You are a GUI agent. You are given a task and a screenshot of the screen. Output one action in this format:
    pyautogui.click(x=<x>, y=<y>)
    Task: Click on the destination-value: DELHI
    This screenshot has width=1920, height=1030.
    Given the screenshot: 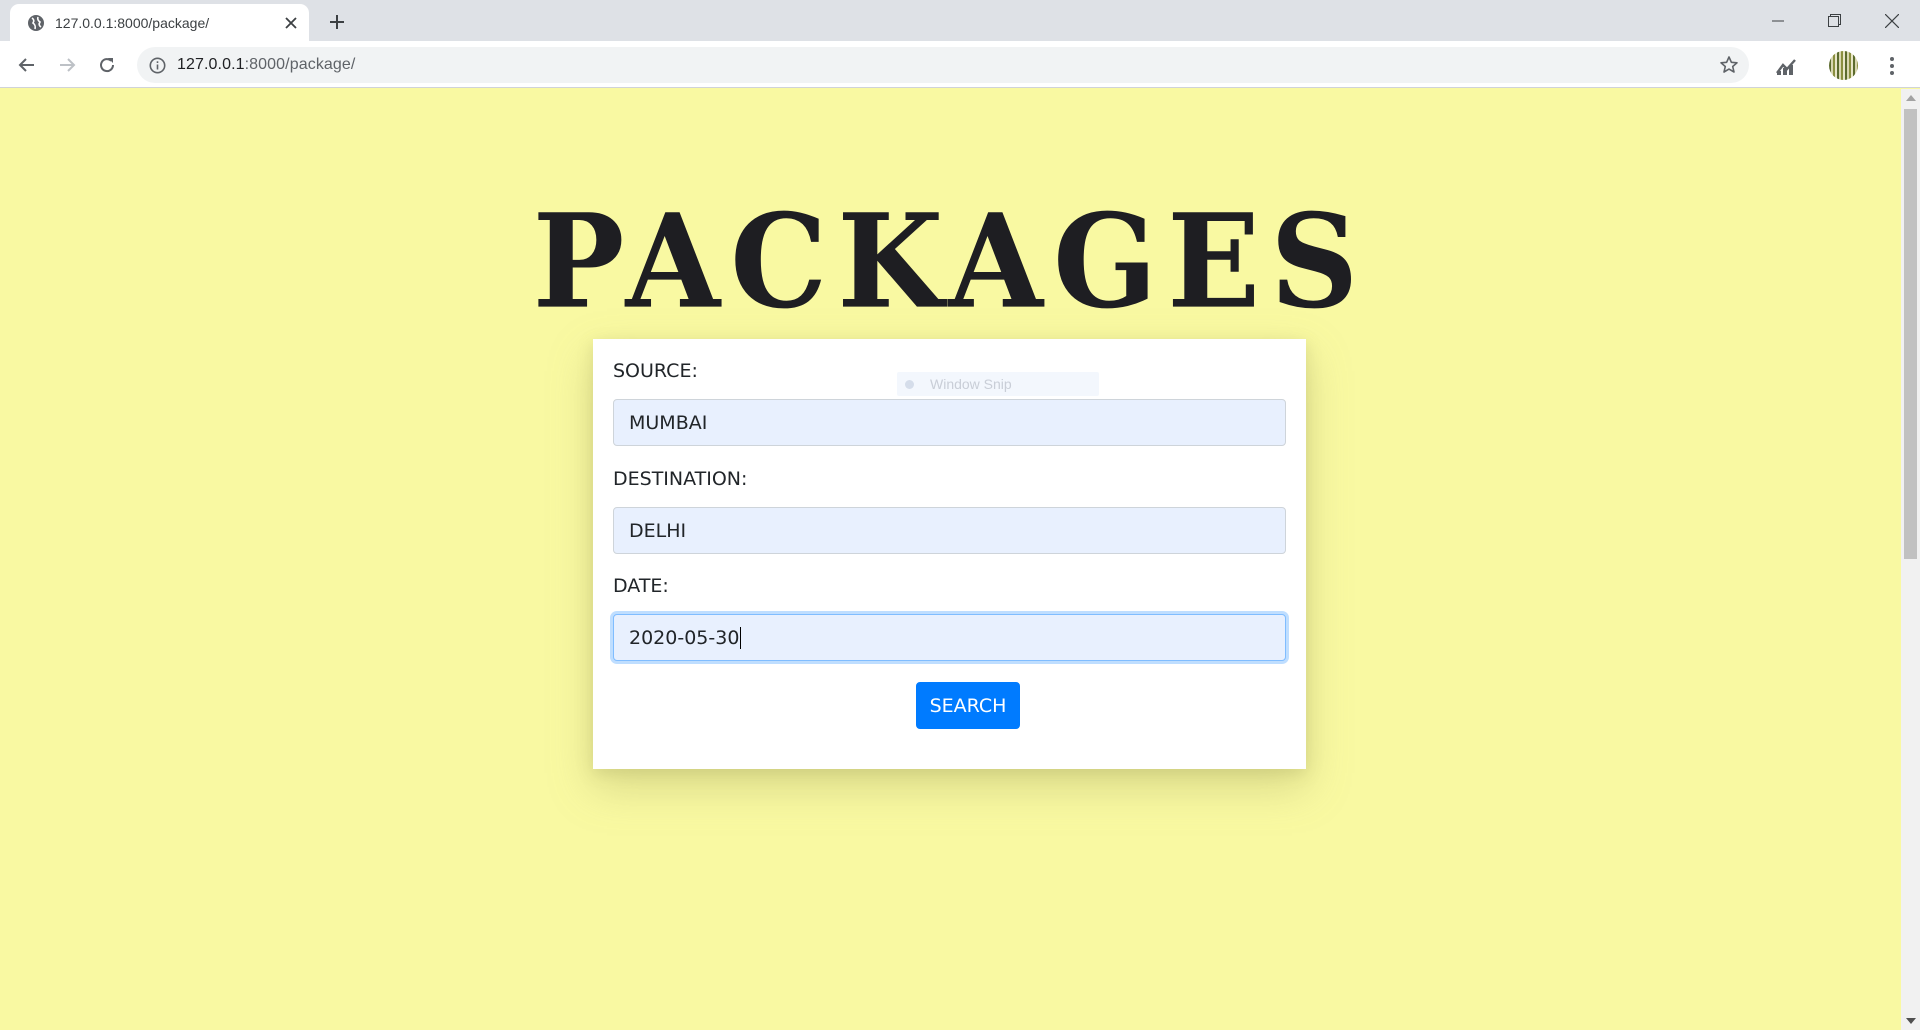 What is the action you would take?
    pyautogui.click(x=658, y=530)
    